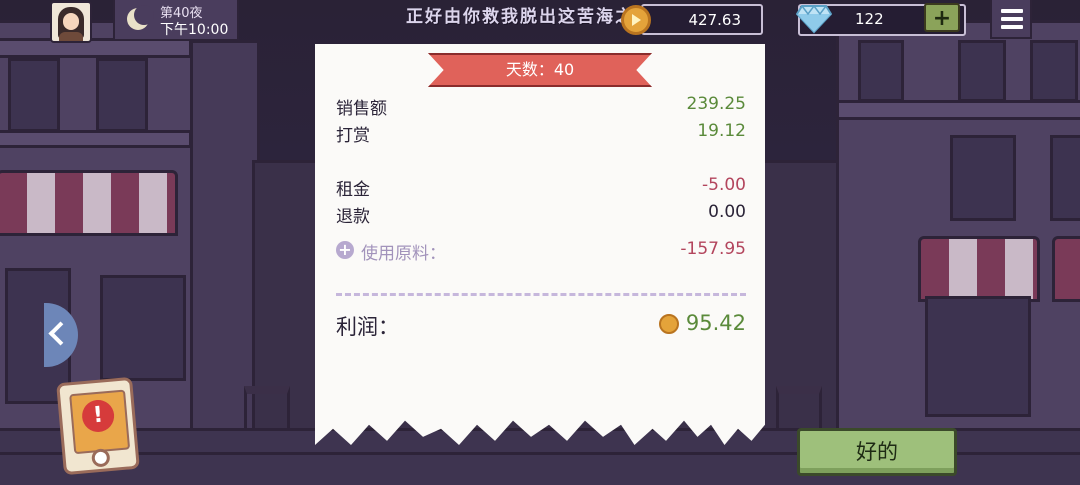 Image resolution: width=1080 pixels, height=485 pixels. Describe the element at coordinates (367, 327) in the screenshot. I see `profit-label: 利润：` at that location.